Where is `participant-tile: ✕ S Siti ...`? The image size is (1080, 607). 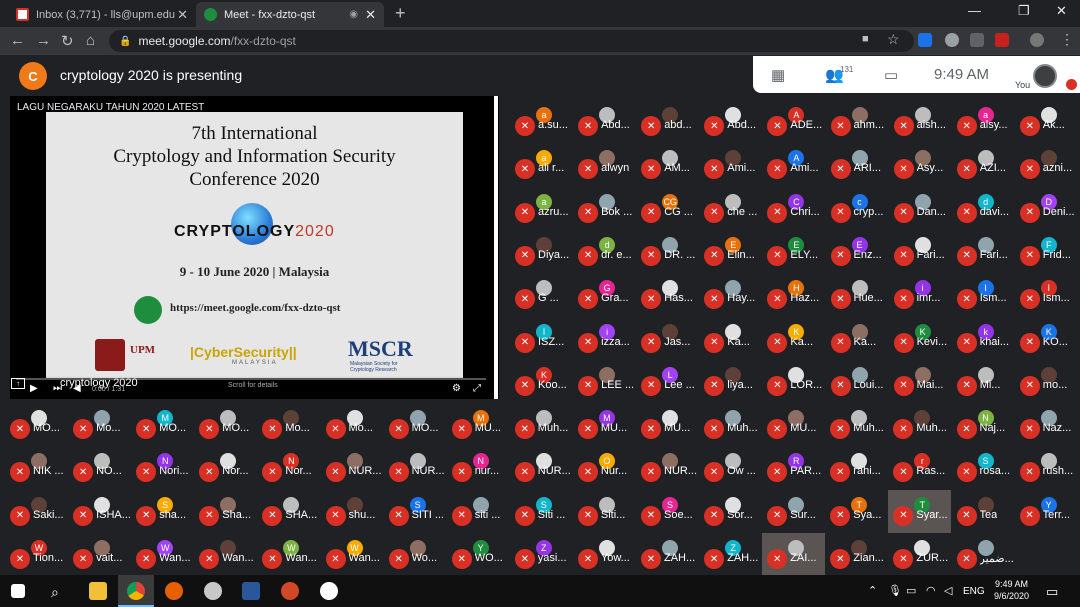
participant-tile: ✕ S Siti ... is located at coordinates (541, 511).